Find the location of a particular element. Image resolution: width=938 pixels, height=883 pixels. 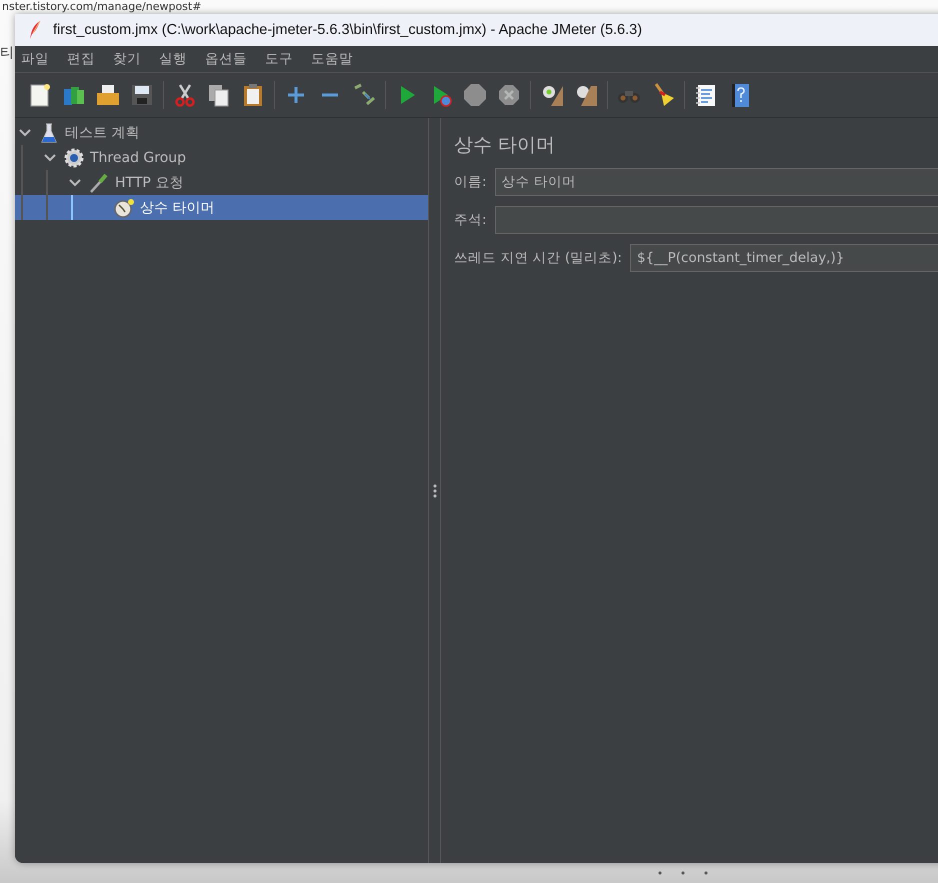

menu-item: 찾기 is located at coordinates (129, 59).